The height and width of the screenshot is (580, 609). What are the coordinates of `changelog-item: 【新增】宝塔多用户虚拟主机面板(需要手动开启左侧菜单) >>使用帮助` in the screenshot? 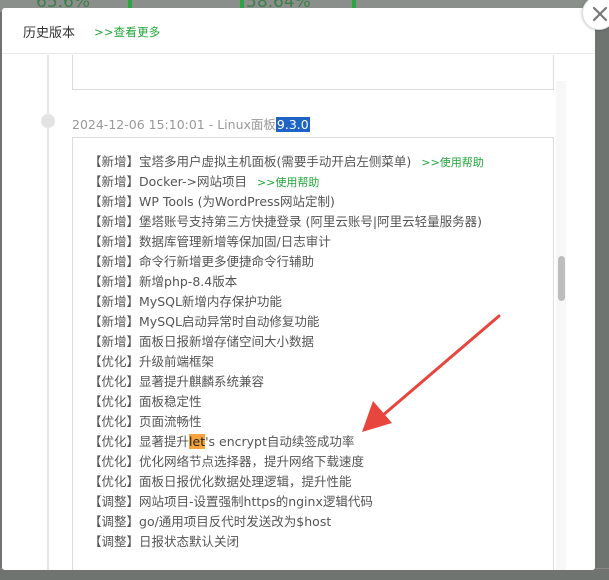 It's located at (286, 160).